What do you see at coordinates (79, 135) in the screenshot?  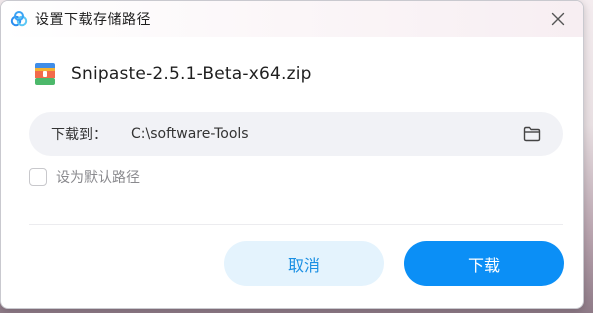 I see `download-path-label: 下载到：` at bounding box center [79, 135].